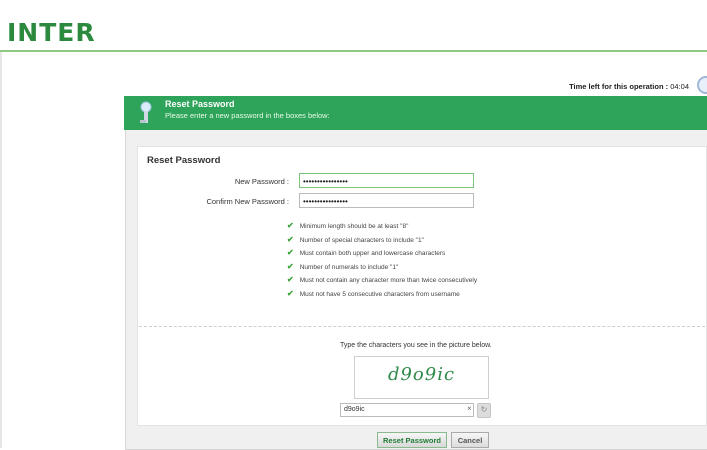 This screenshot has width=707, height=450. What do you see at coordinates (353, 26) in the screenshot?
I see `top-bar: INTER` at bounding box center [353, 26].